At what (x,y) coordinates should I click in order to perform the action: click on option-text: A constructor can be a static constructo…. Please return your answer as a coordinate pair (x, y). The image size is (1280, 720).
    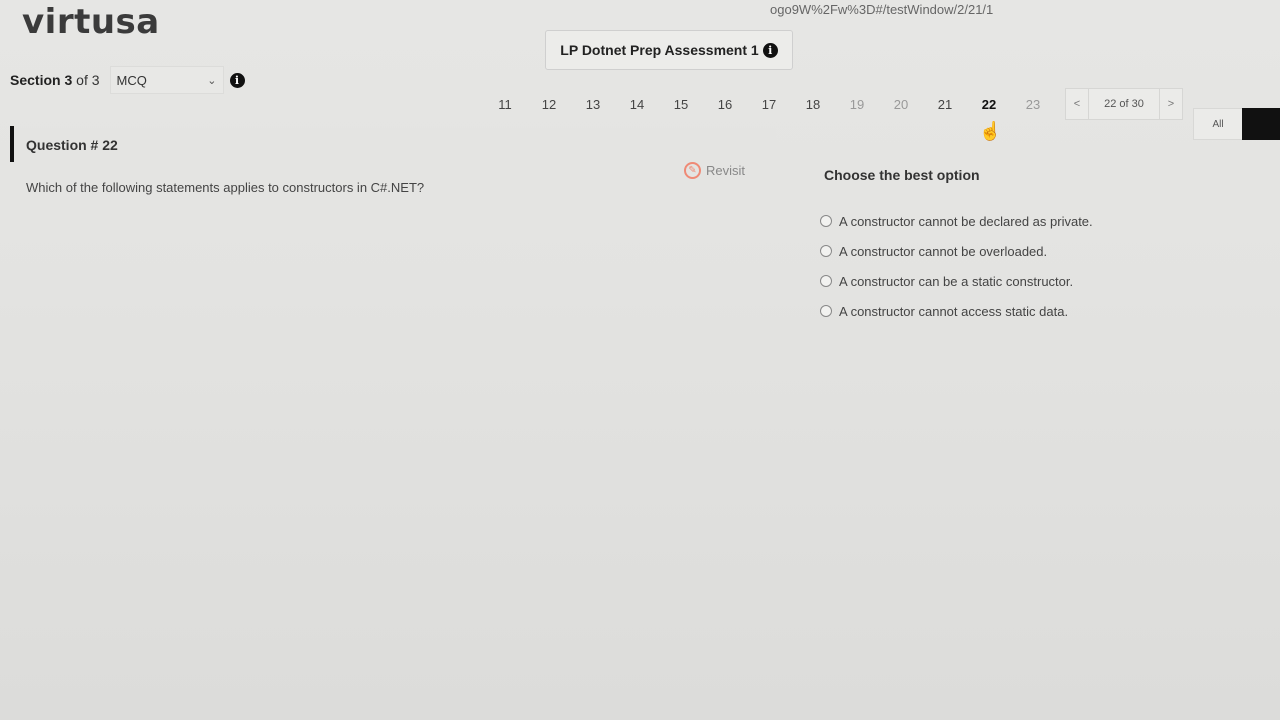
    Looking at the image, I should click on (956, 281).